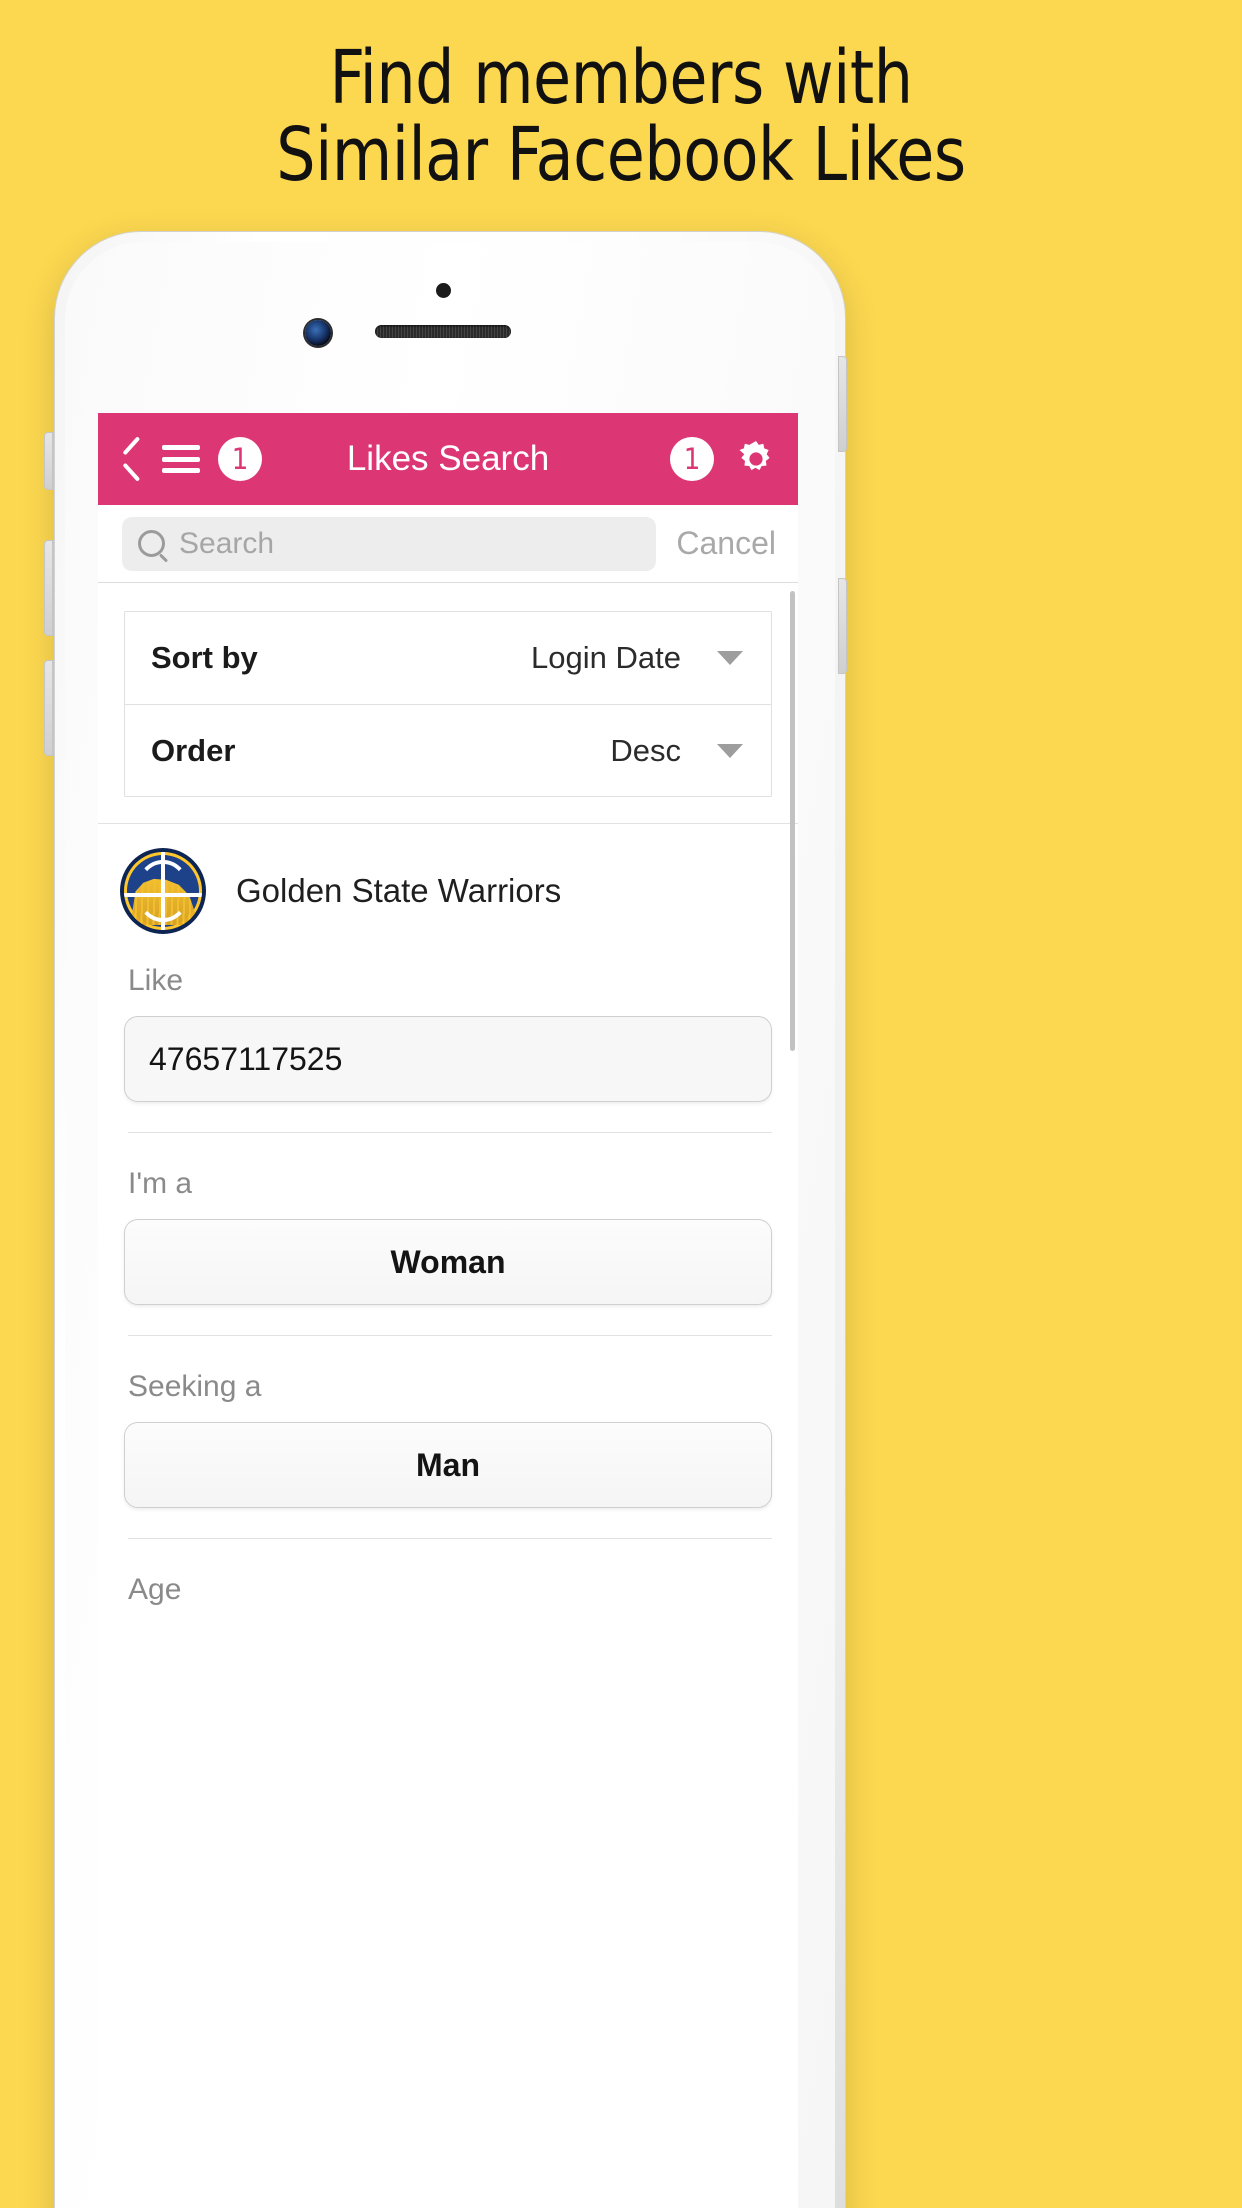 This screenshot has height=2208, width=1242. Describe the element at coordinates (181, 459) in the screenshot. I see `hamburger-menu-icon` at that location.